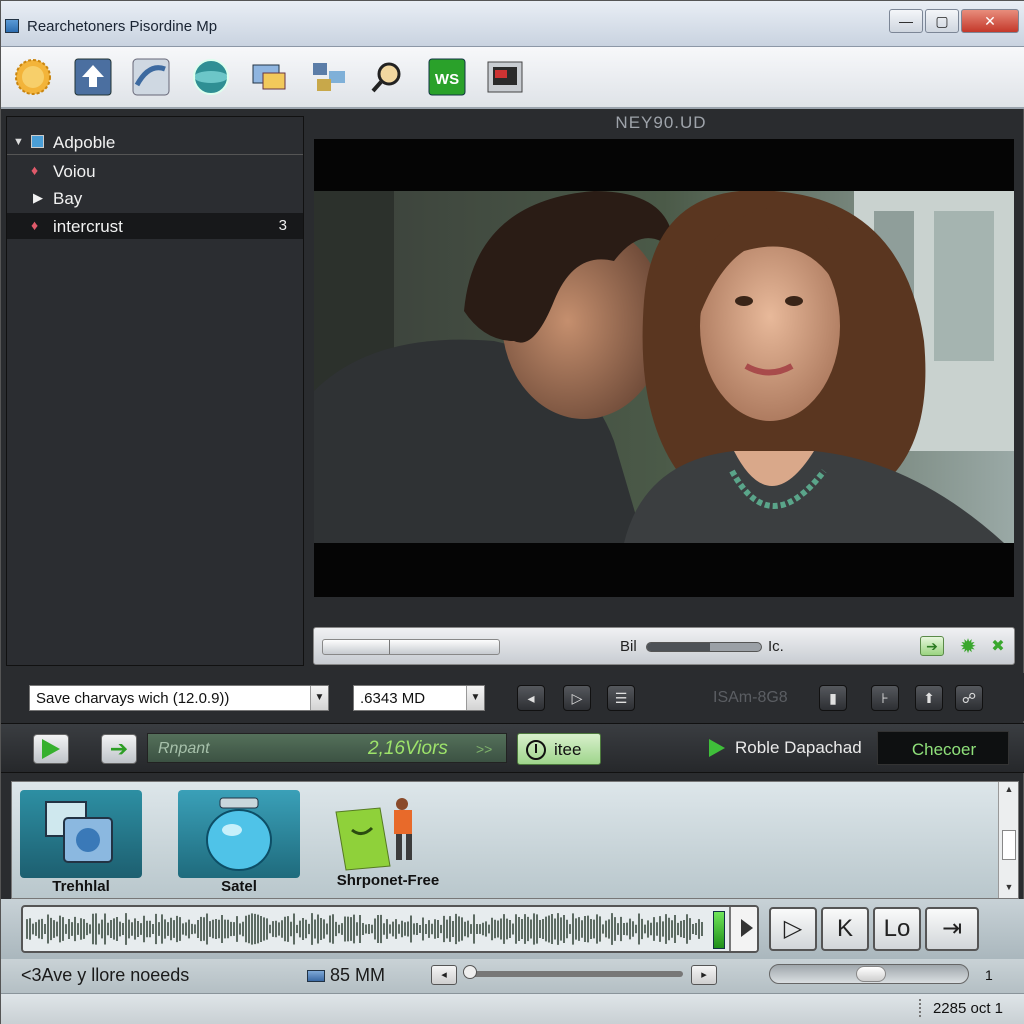 This screenshot has width=1024, height=1024. What do you see at coordinates (81, 834) in the screenshot?
I see `media-item-trehhlal` at bounding box center [81, 834].